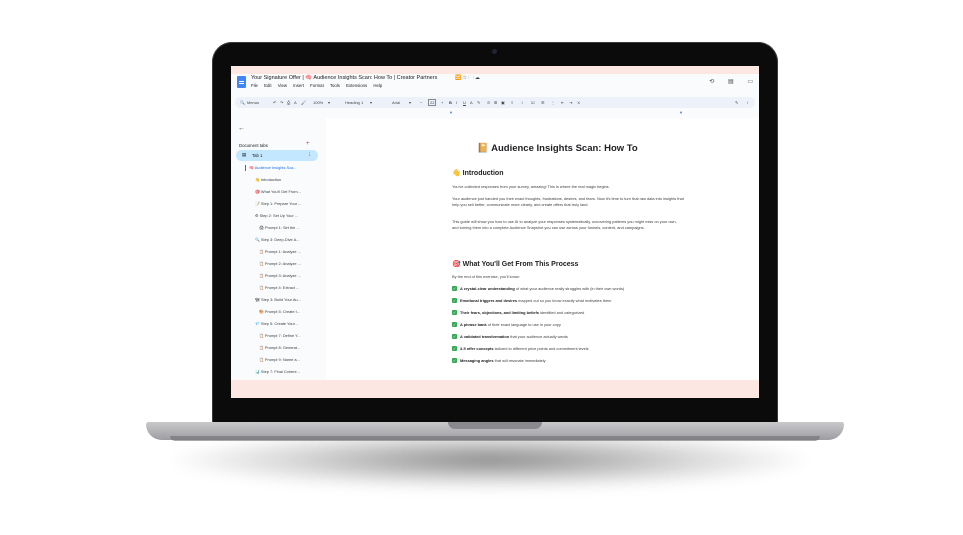  I want to click on font-select: Arial, so click(396, 102).